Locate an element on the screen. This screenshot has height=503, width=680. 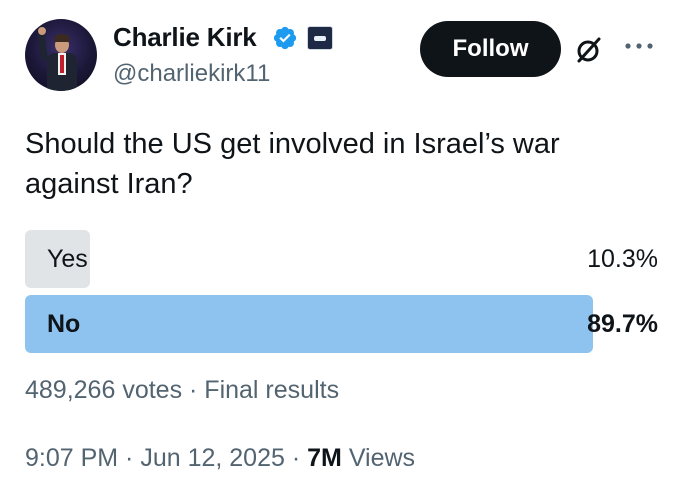
views-count: 7M is located at coordinates (324, 458).